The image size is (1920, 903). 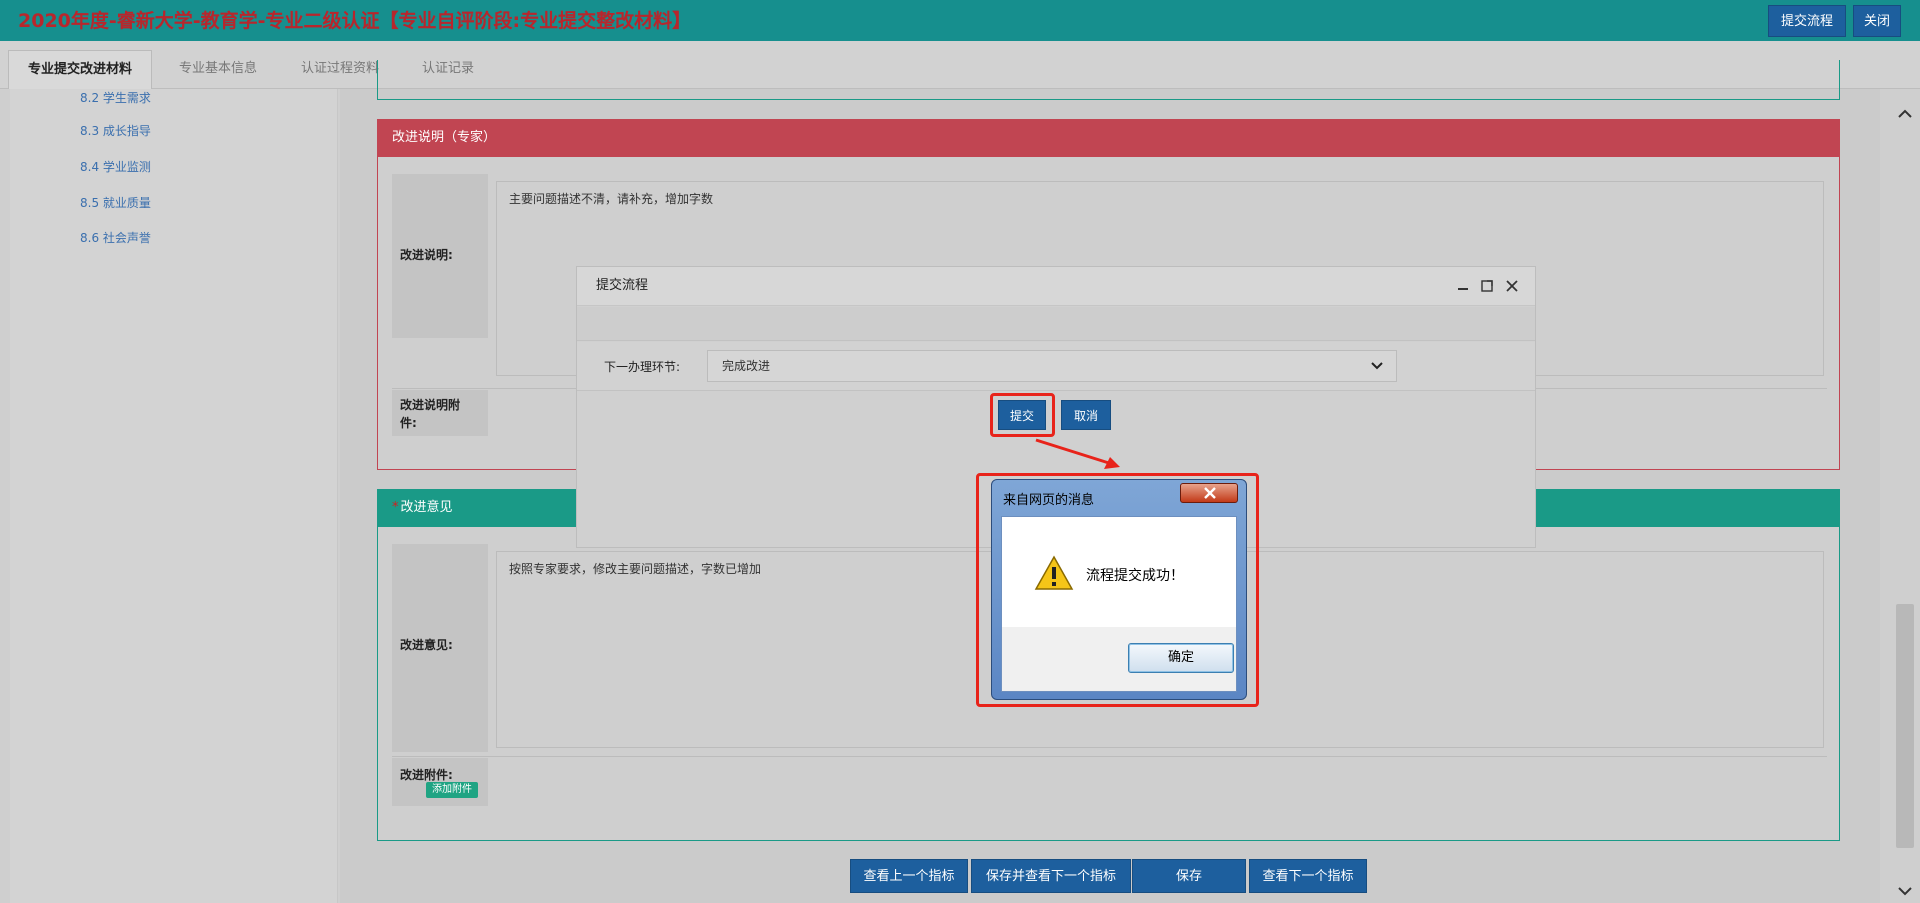 What do you see at coordinates (1109, 756) in the screenshot?
I see `row-divider` at bounding box center [1109, 756].